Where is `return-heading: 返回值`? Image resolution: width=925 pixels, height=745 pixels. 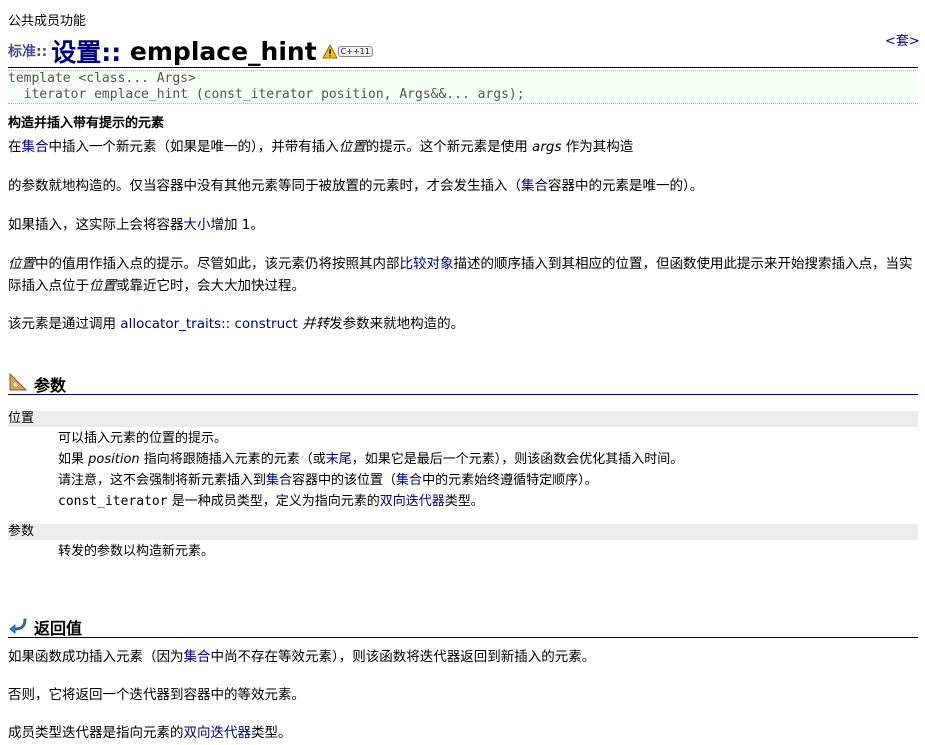
return-heading: 返回值 is located at coordinates (58, 628).